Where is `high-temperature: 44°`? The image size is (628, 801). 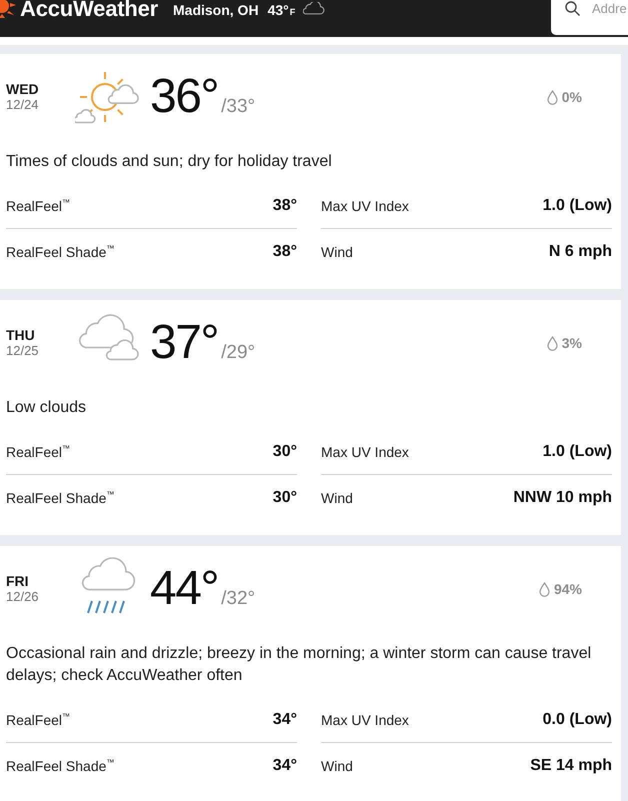 high-temperature: 44° is located at coordinates (184, 589).